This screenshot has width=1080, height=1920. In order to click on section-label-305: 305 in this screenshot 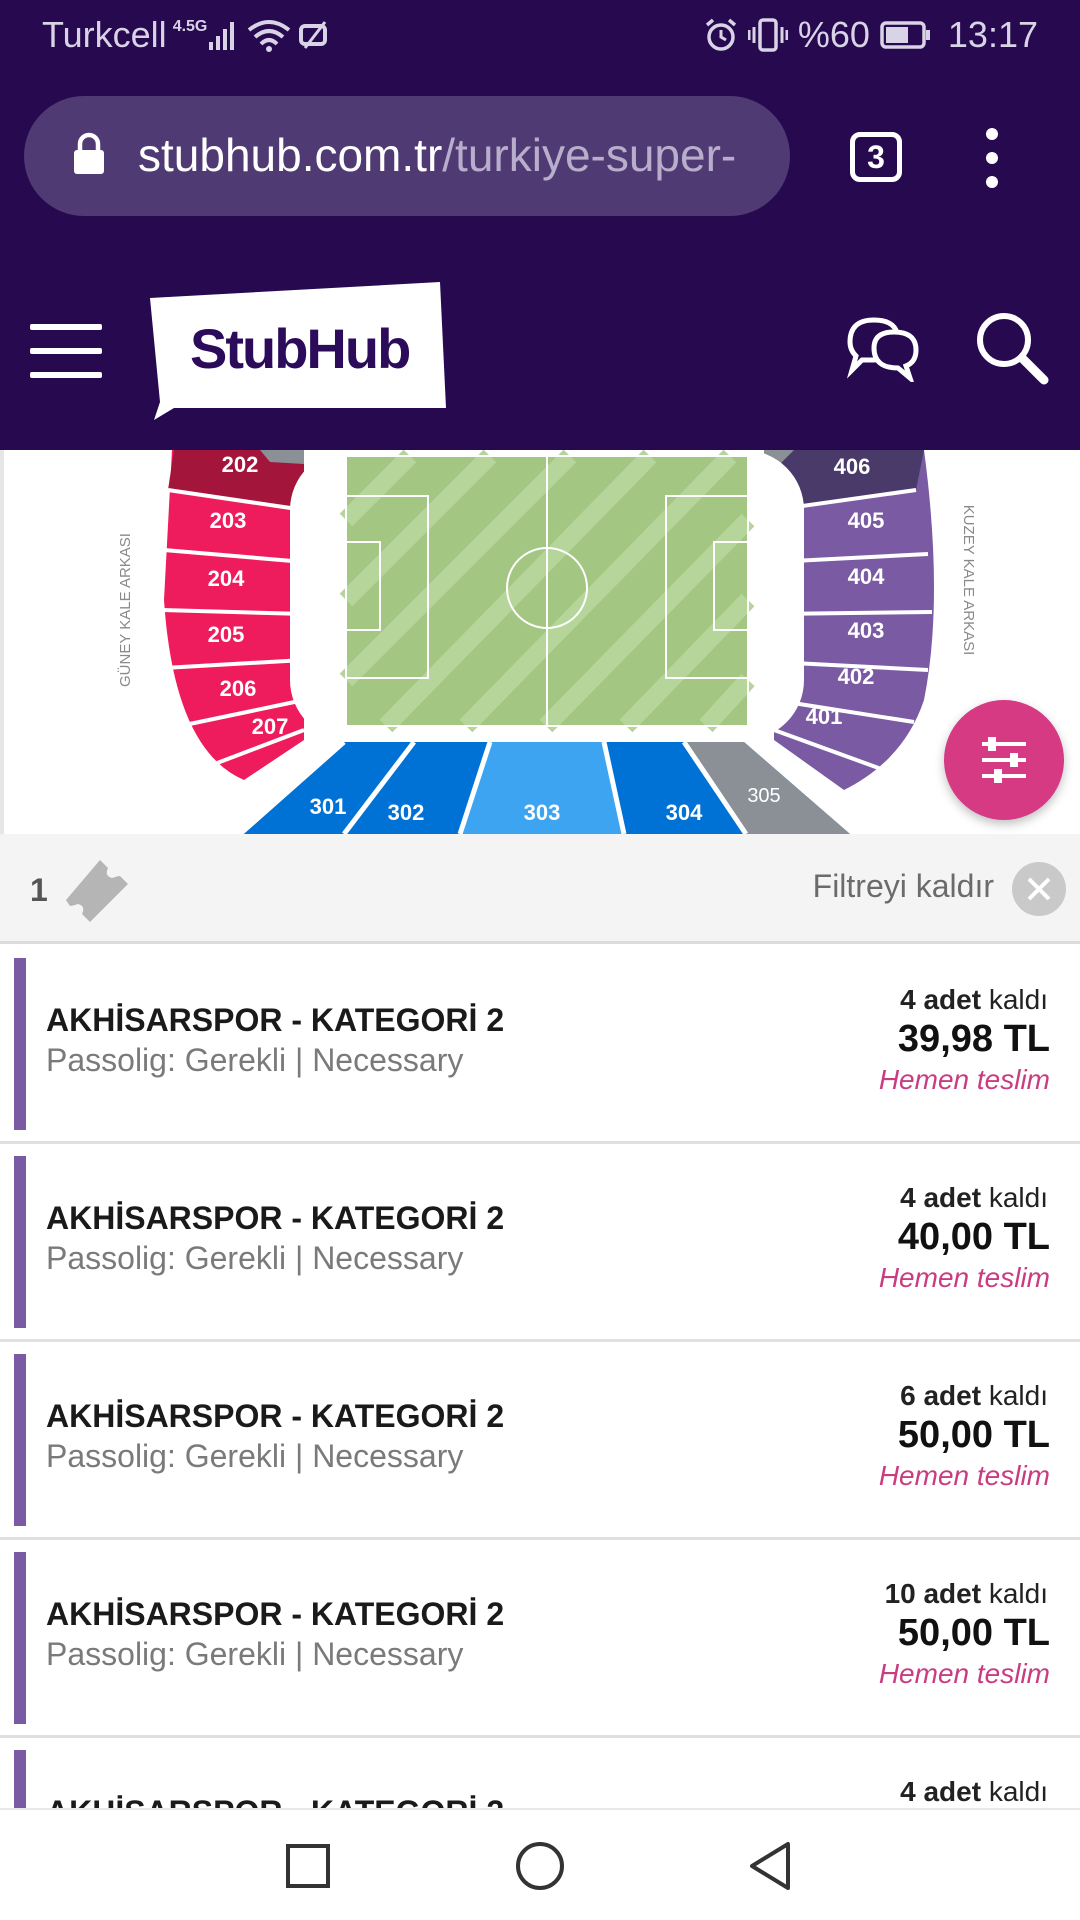, I will do `click(763, 796)`.